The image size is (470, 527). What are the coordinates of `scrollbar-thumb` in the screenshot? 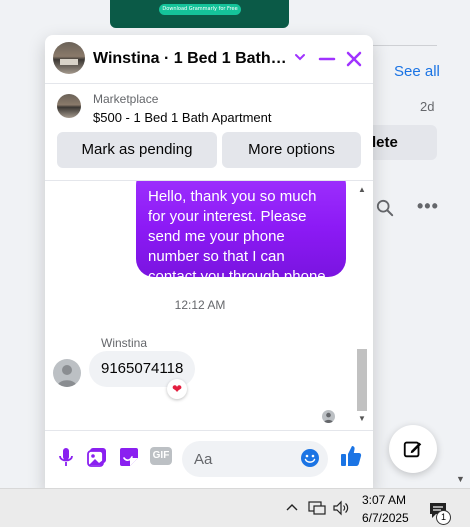 It's located at (362, 380).